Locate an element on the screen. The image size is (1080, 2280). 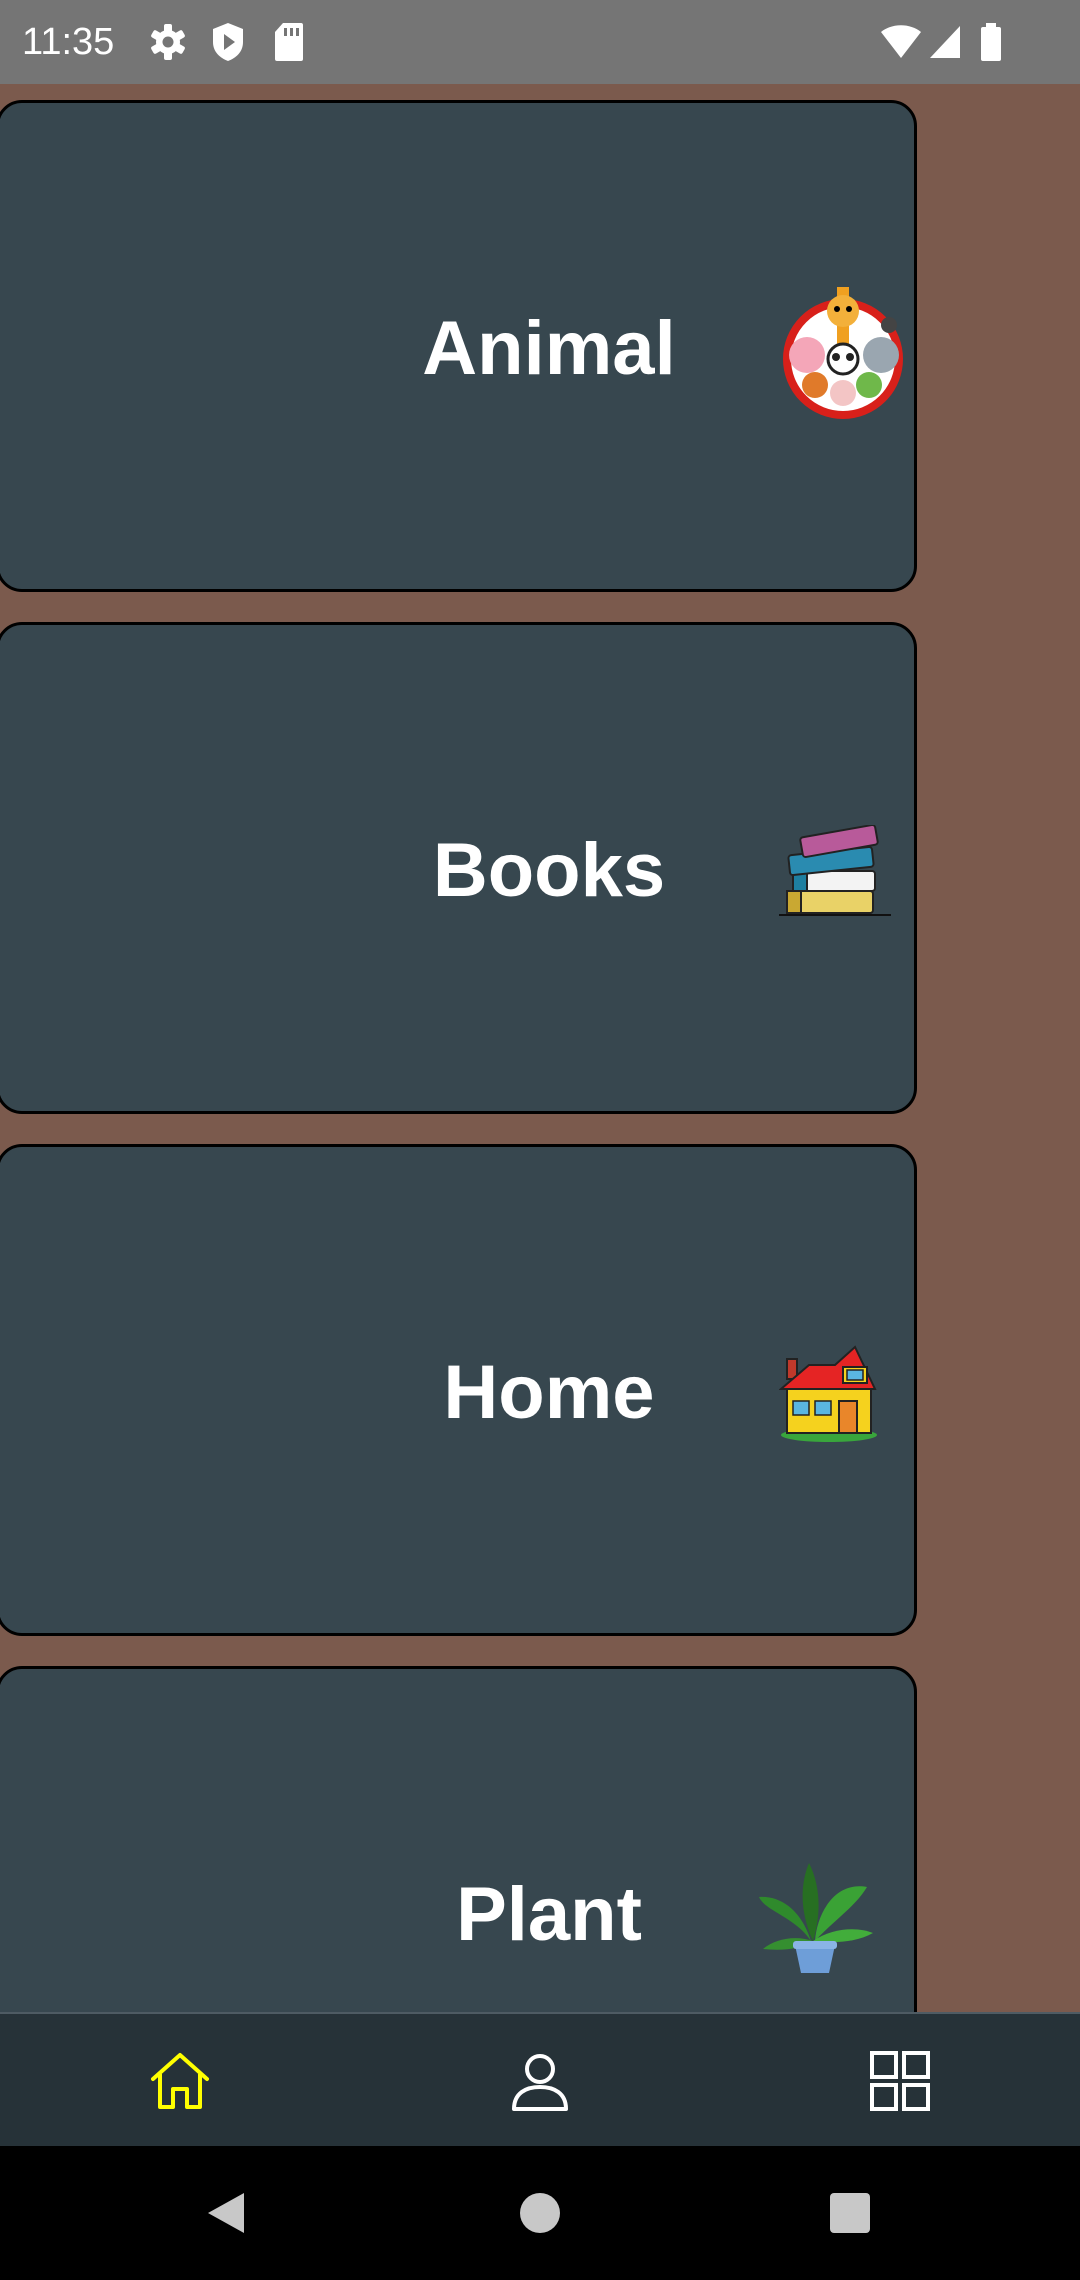
home-system-button is located at coordinates (540, 2213).